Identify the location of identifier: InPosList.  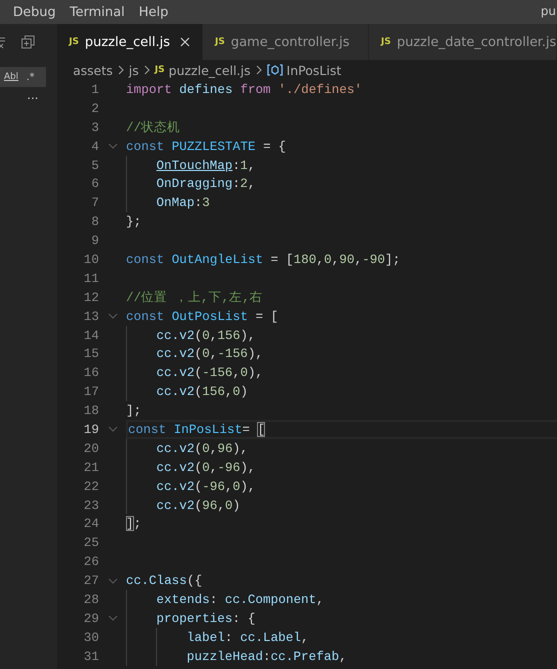
(207, 429).